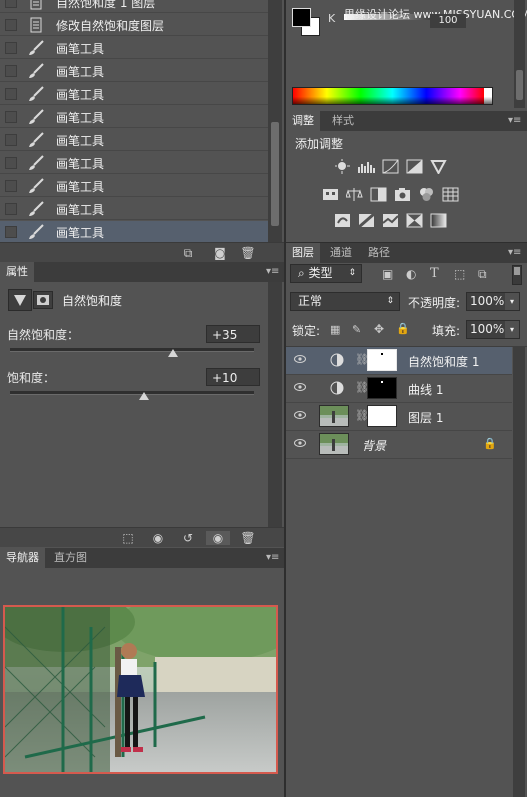 The image size is (527, 797). What do you see at coordinates (354, 194) in the screenshot?
I see `color-balance-icon` at bounding box center [354, 194].